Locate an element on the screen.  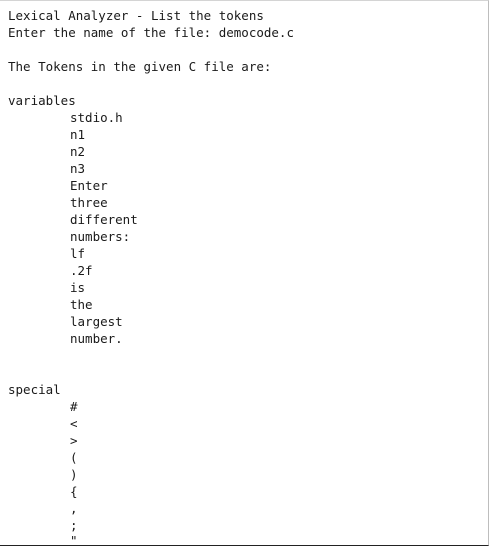
token-item: n3 is located at coordinates (78, 168).